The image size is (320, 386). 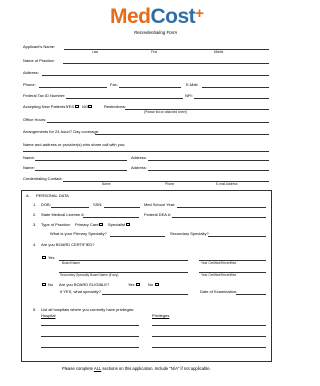 What do you see at coordinates (209, 325) in the screenshot?
I see `privileges-row1-field` at bounding box center [209, 325].